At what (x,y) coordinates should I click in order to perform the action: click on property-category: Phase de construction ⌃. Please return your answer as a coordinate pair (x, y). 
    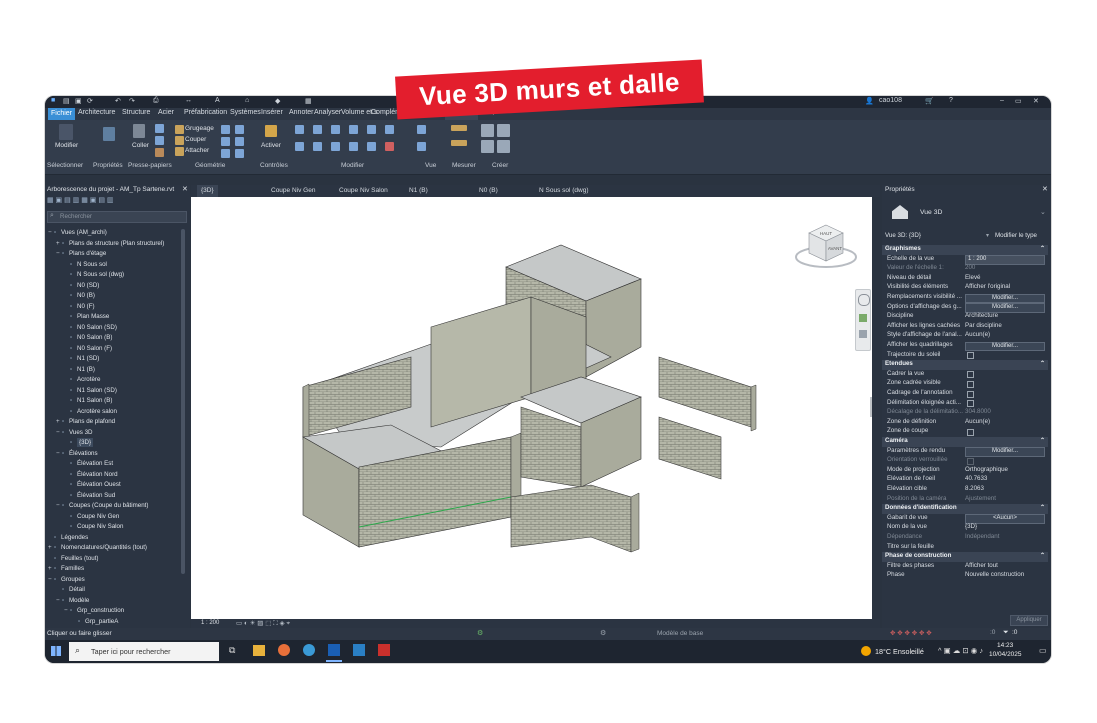
    Looking at the image, I should click on (965, 557).